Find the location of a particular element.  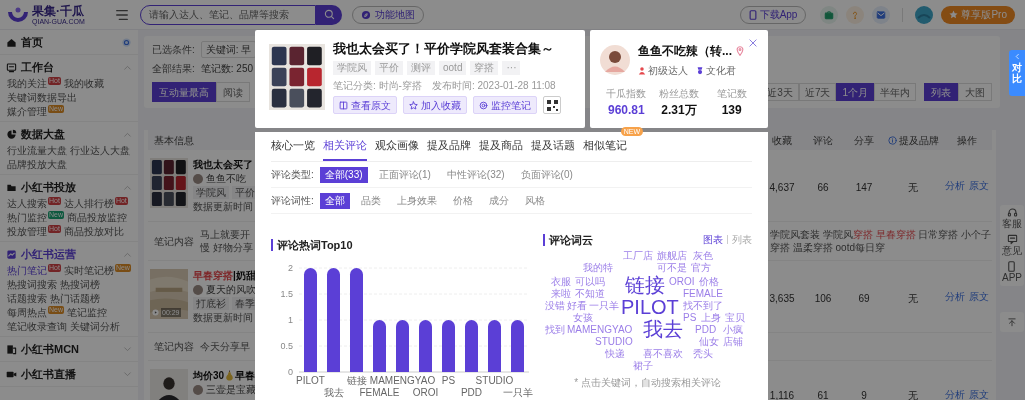

section-title: 工作台 is located at coordinates (37, 67).